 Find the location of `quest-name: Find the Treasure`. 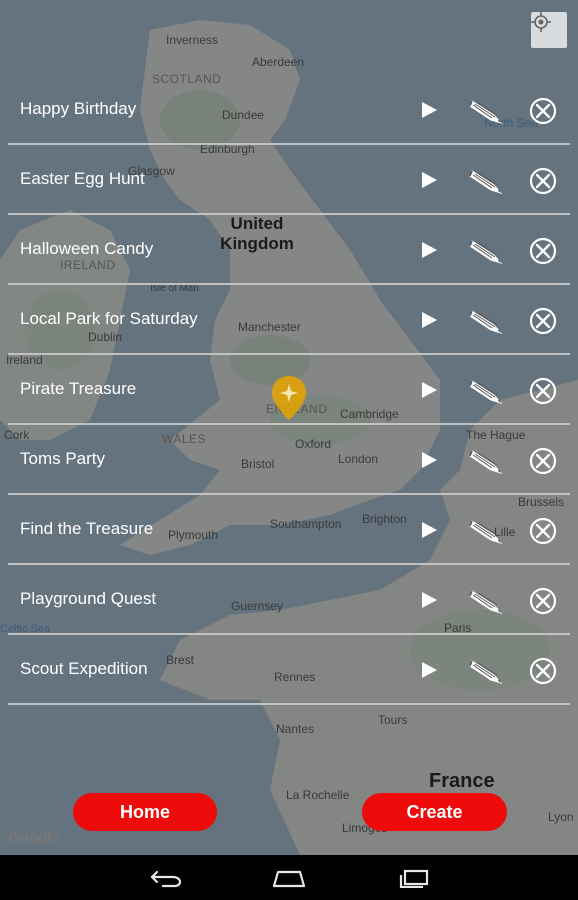

quest-name: Find the Treasure is located at coordinates (87, 528).